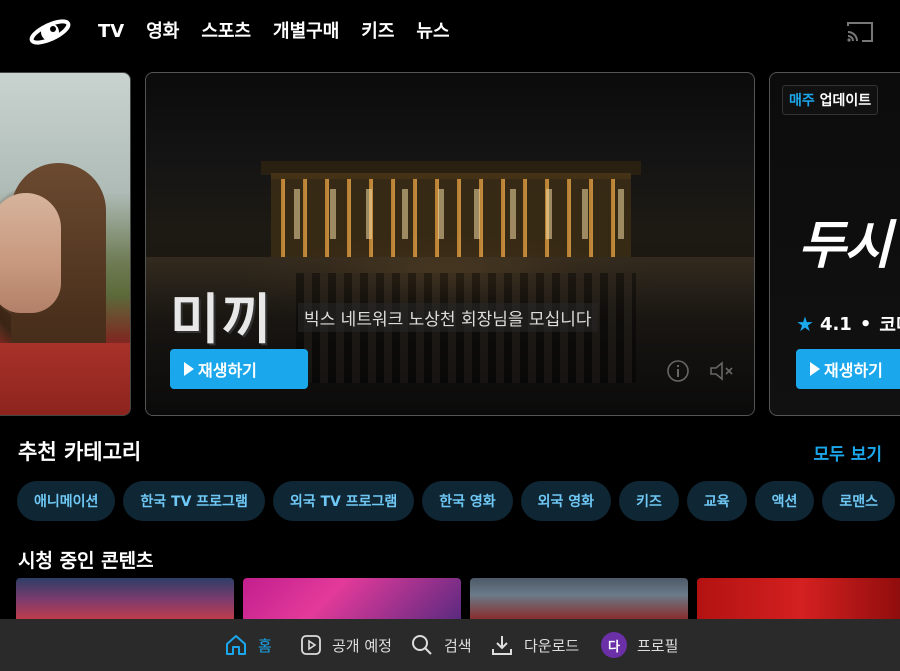 This screenshot has height=671, width=900. I want to click on upcoming-icon, so click(311, 645).